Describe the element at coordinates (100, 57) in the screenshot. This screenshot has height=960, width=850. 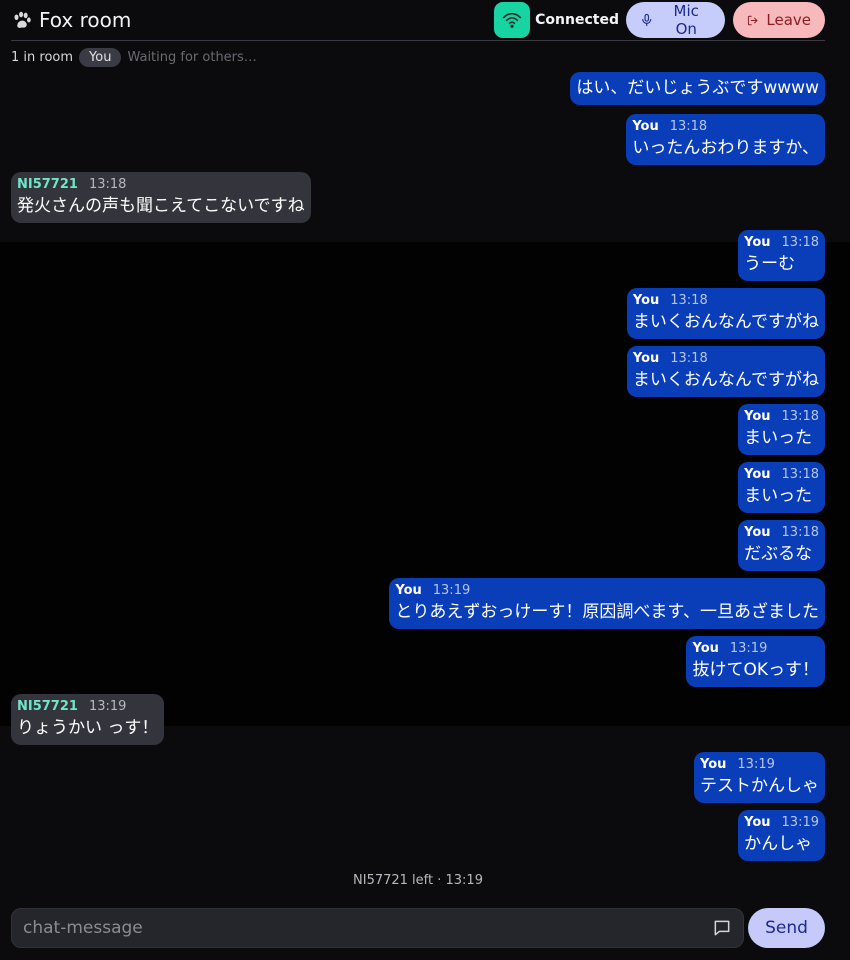
I see `self-participant-badge: You` at that location.